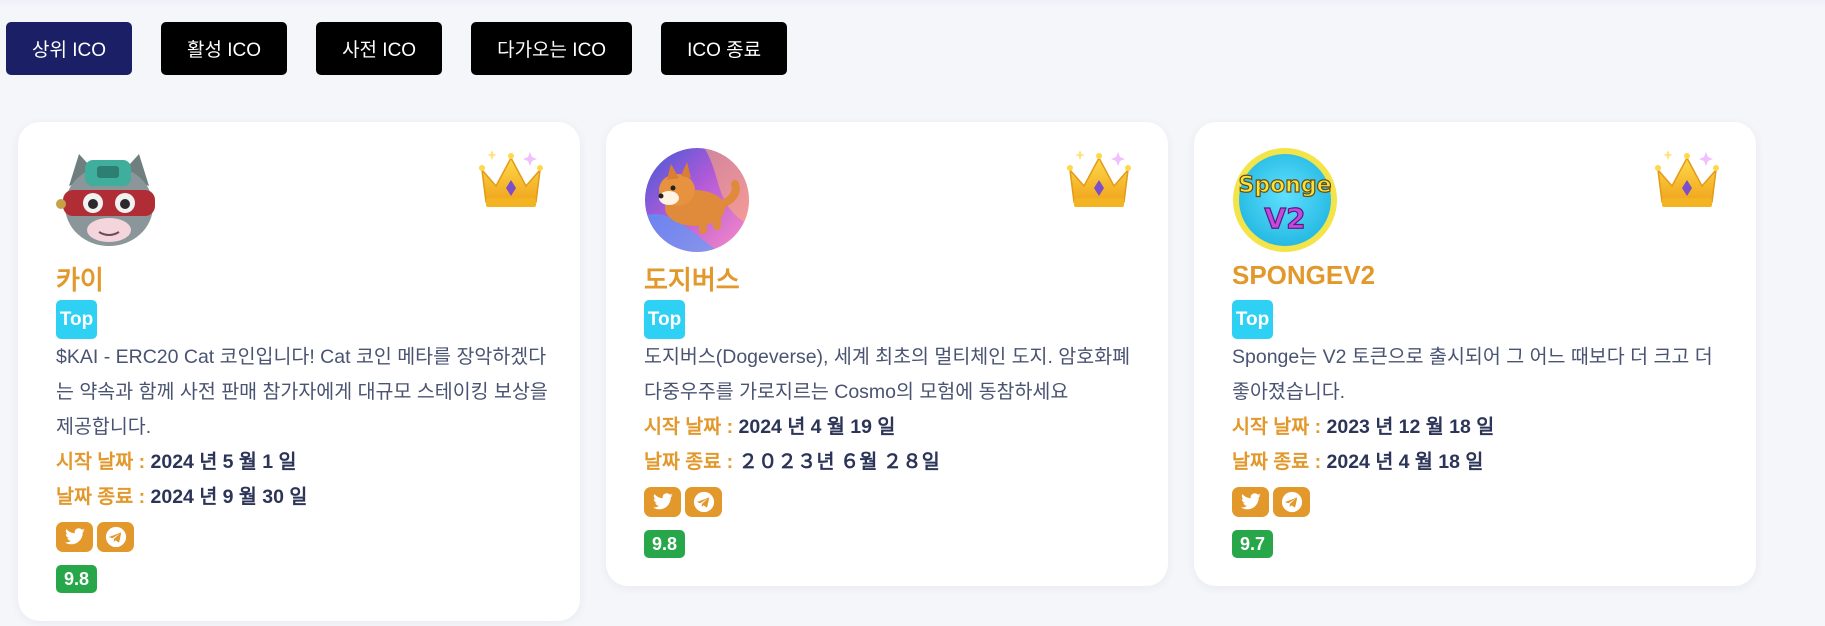 This screenshot has width=1825, height=626. I want to click on tab-pre-ico: 사전 ICO, so click(379, 48).